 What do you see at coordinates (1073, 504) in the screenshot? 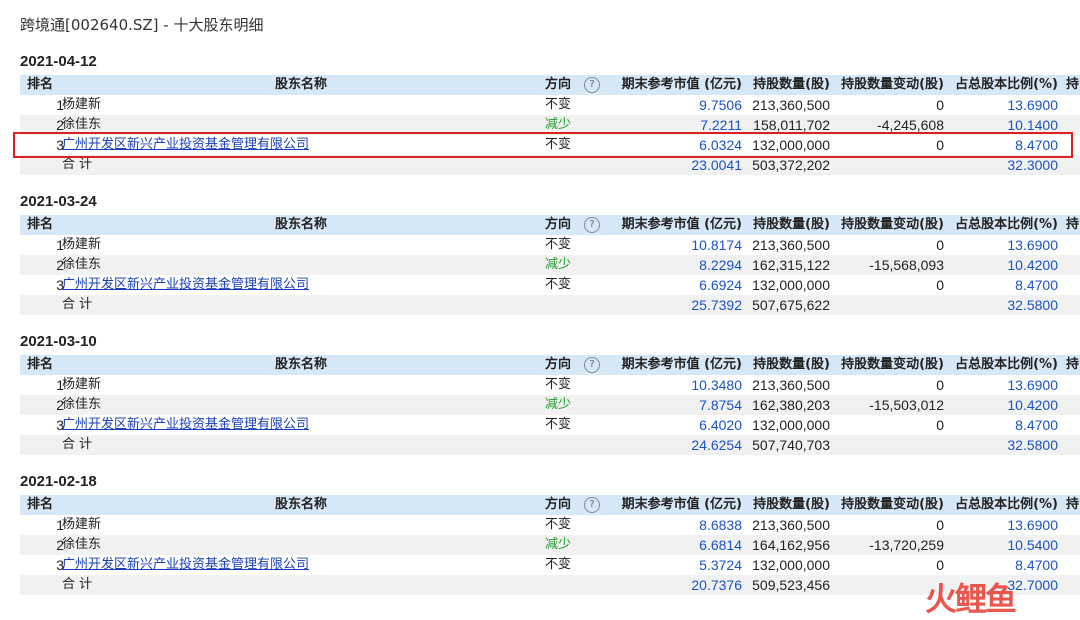
I see `col-truncated-header: 持` at bounding box center [1073, 504].